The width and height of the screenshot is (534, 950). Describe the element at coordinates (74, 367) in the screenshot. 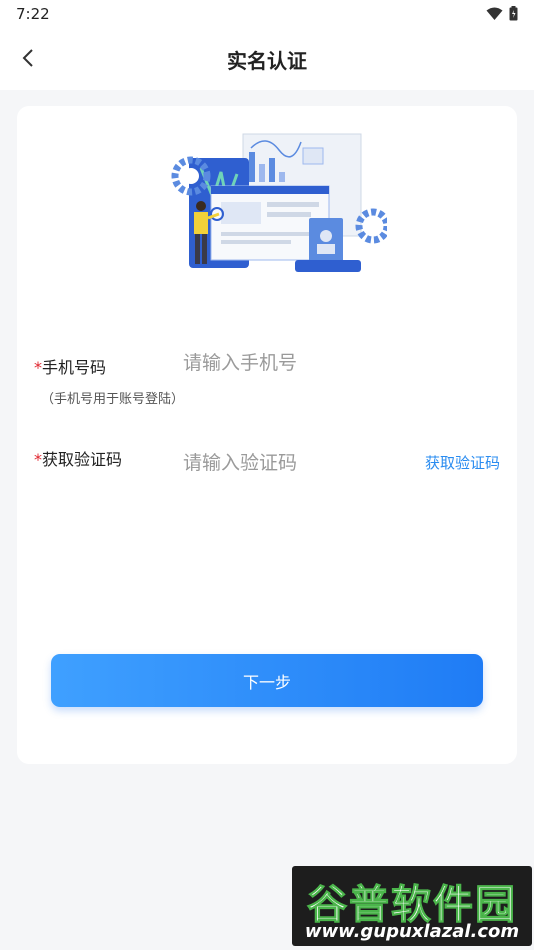

I see `phone-label-text: 手机号码` at that location.